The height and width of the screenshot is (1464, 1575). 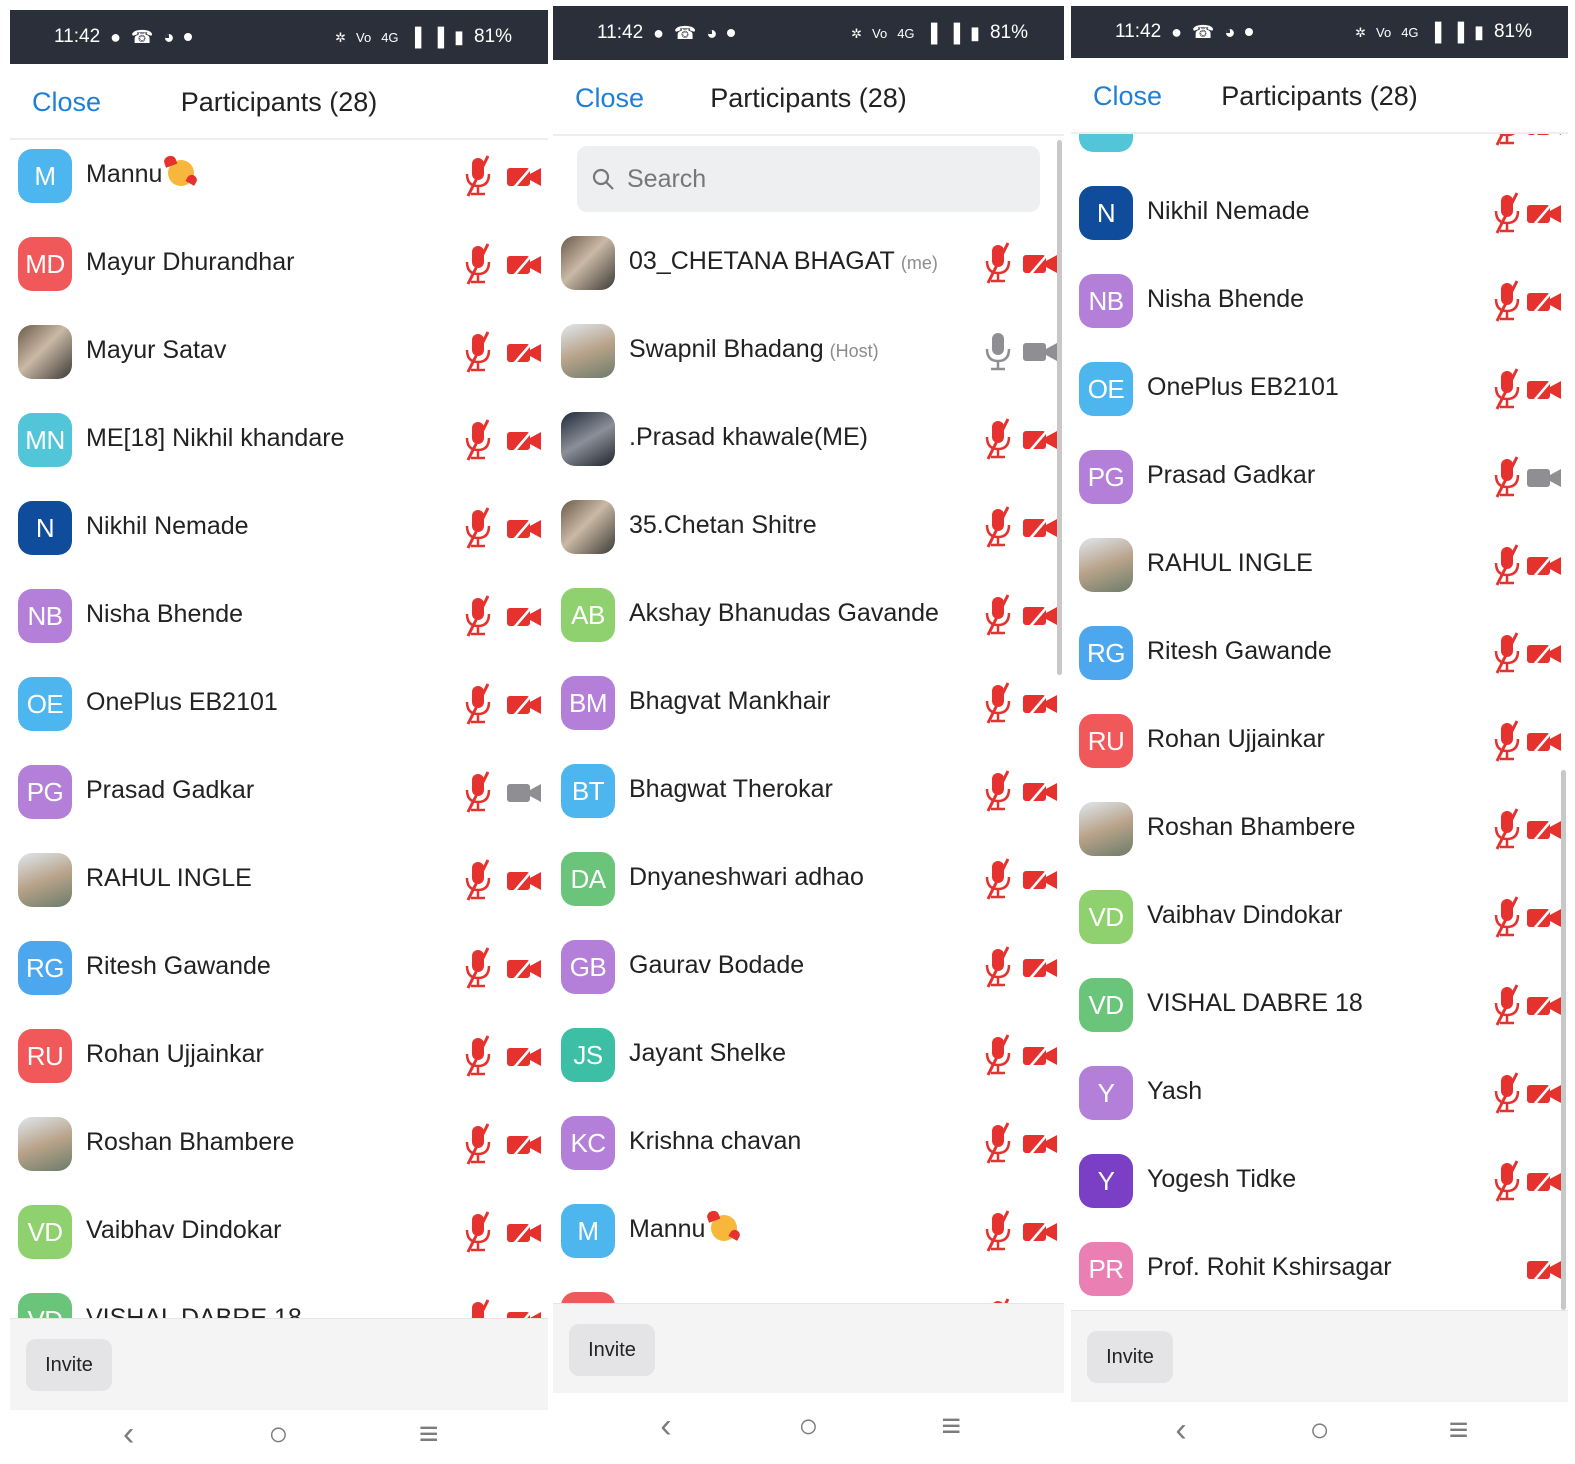 I want to click on participant-row-dnyaneshwari-adhao: DA Dnyaneshwari adhao, so click(x=808, y=879).